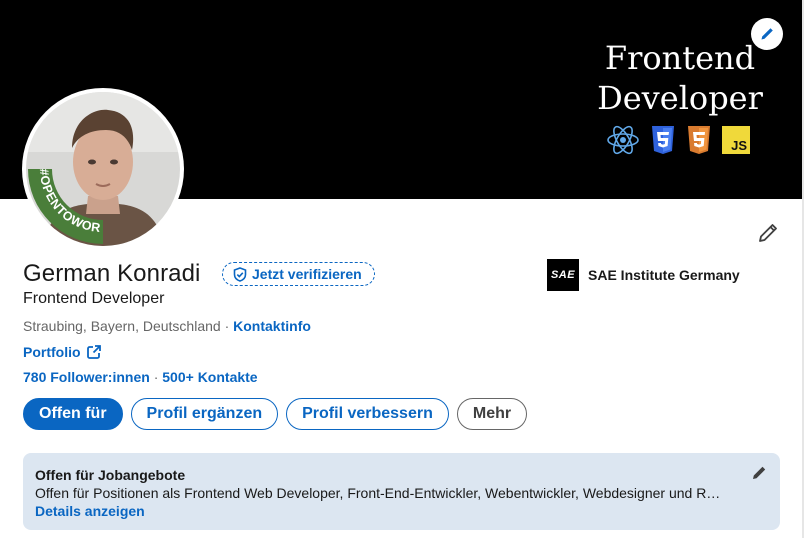 The image size is (804, 538). I want to click on location: Straubing, Bayern, Deutschland, so click(122, 326).